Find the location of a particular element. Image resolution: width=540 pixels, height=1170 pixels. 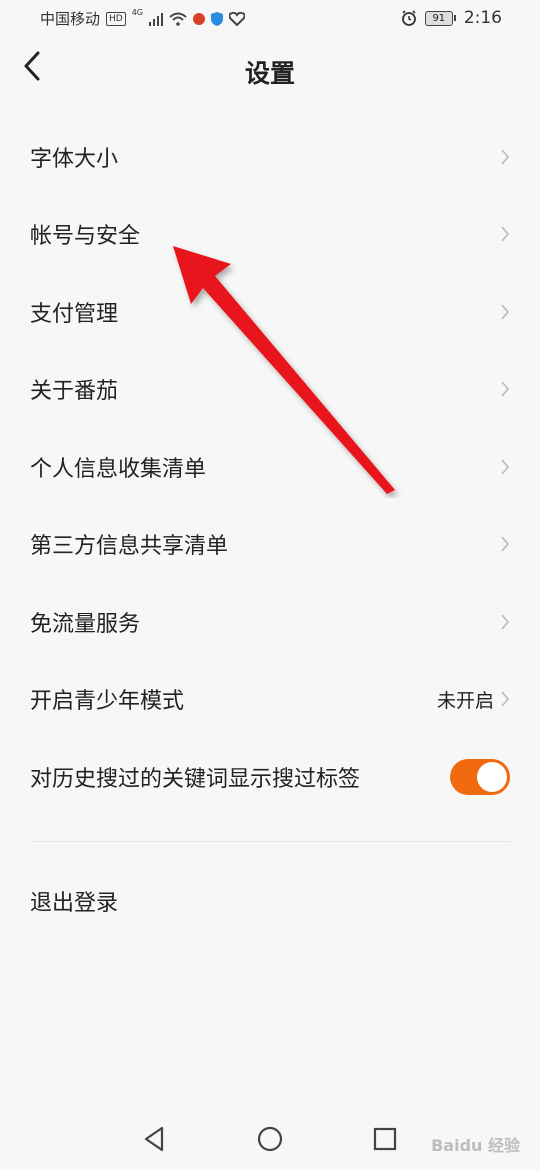

menu-item-label: 开启青少年模式 is located at coordinates (107, 702).